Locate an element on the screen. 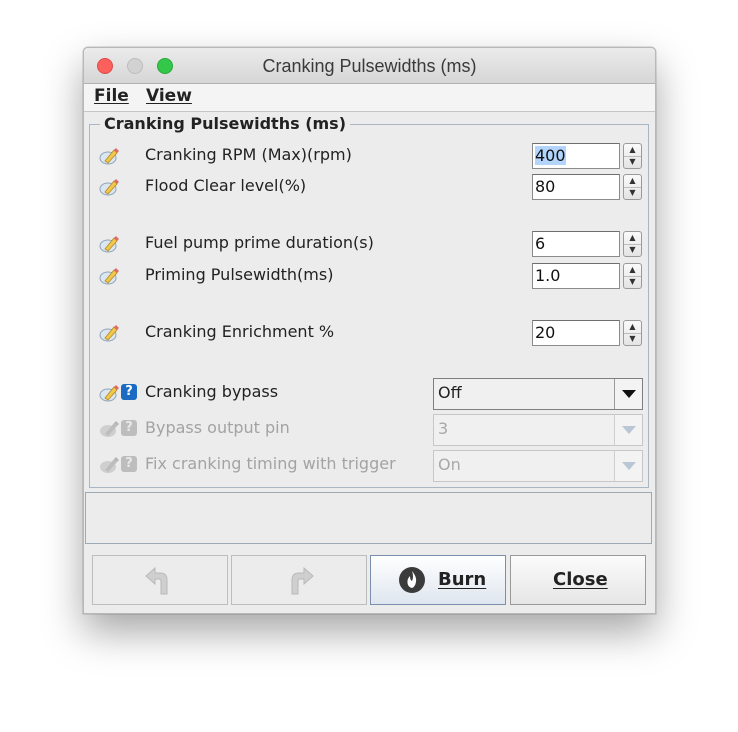  dropdown-label: Cranking bypass is located at coordinates (212, 391).